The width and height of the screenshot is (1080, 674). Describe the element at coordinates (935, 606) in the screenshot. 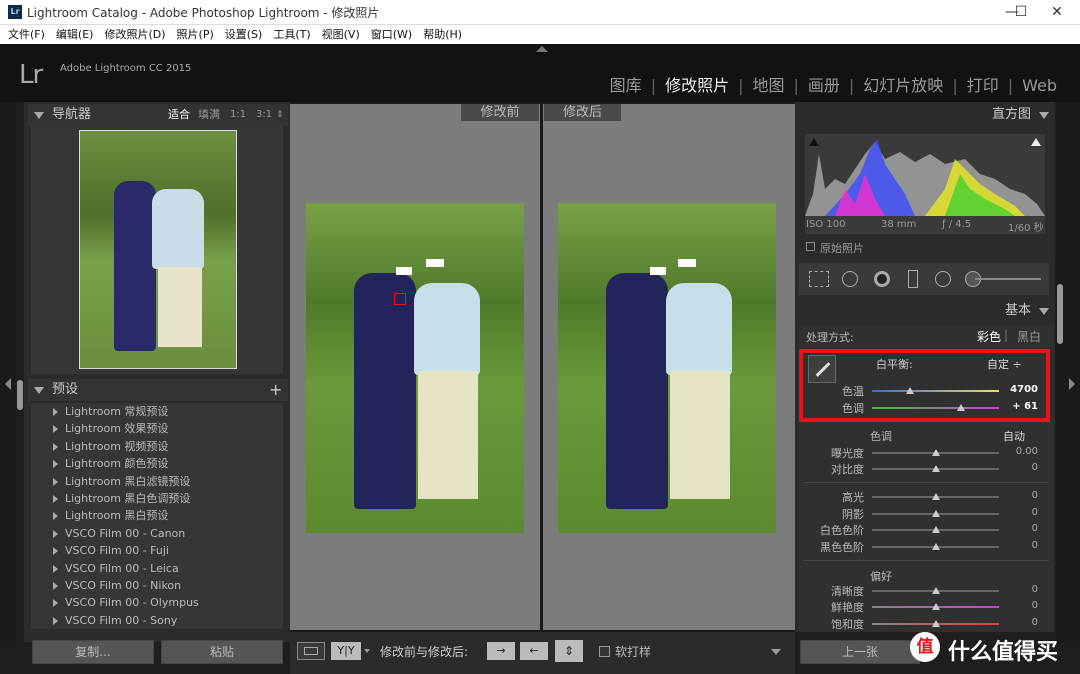

I see `vibrance-slider-thumb` at that location.